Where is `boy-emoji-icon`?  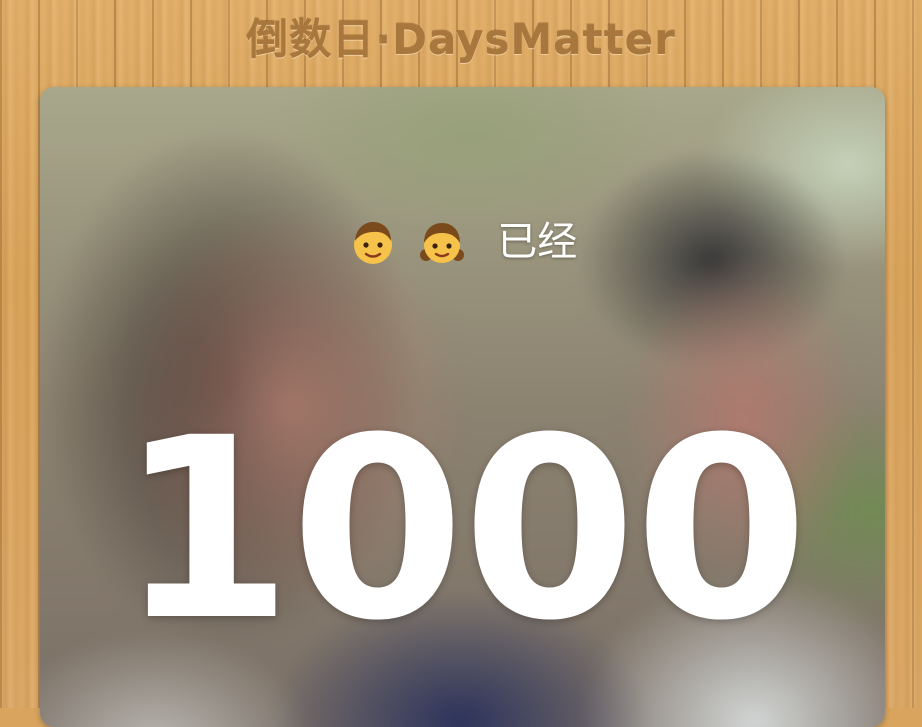 boy-emoji-icon is located at coordinates (373, 242).